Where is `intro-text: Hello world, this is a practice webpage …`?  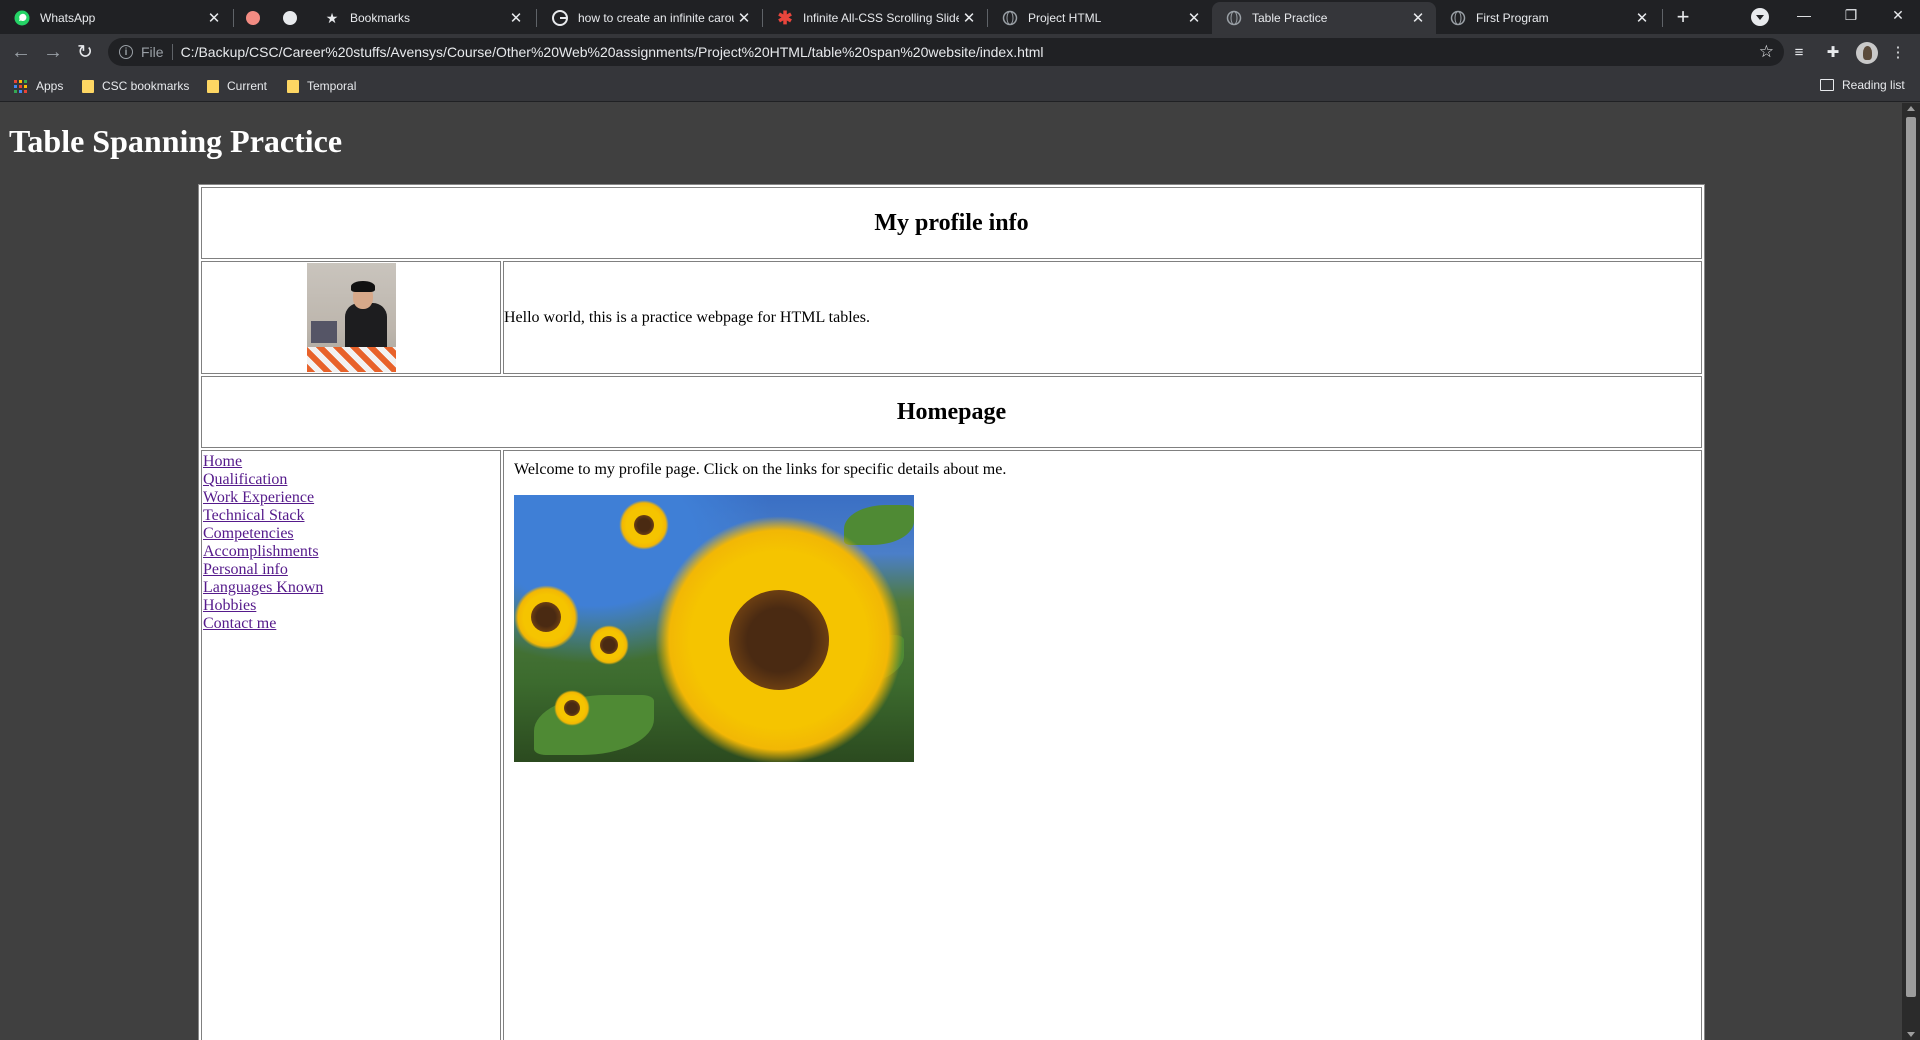 intro-text: Hello world, this is a practice webpage … is located at coordinates (687, 317).